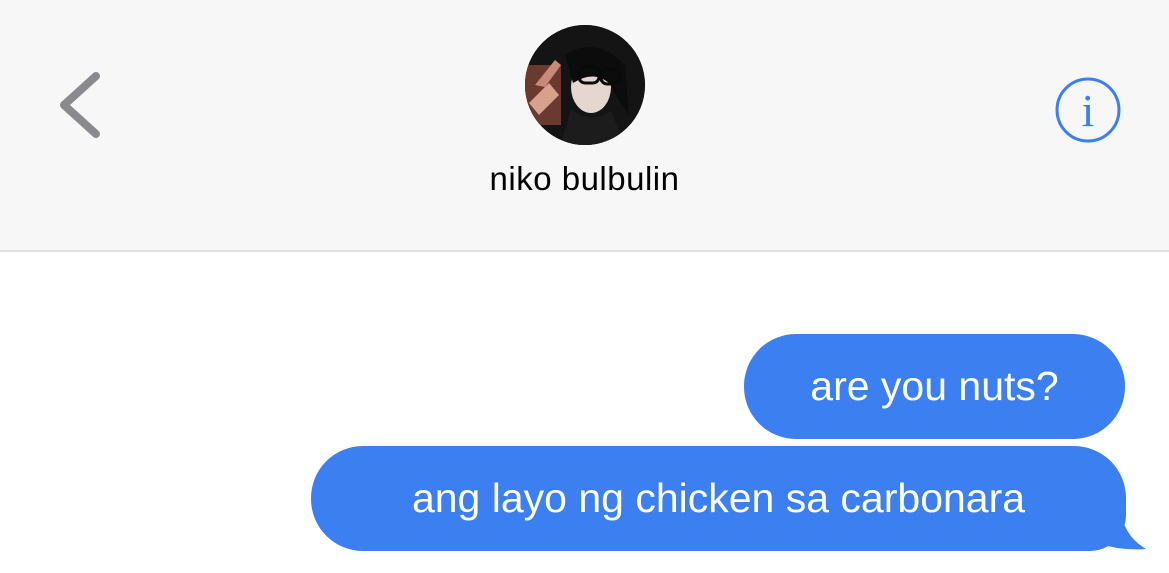 This screenshot has width=1169, height=573. I want to click on info-button: i, so click(1088, 110).